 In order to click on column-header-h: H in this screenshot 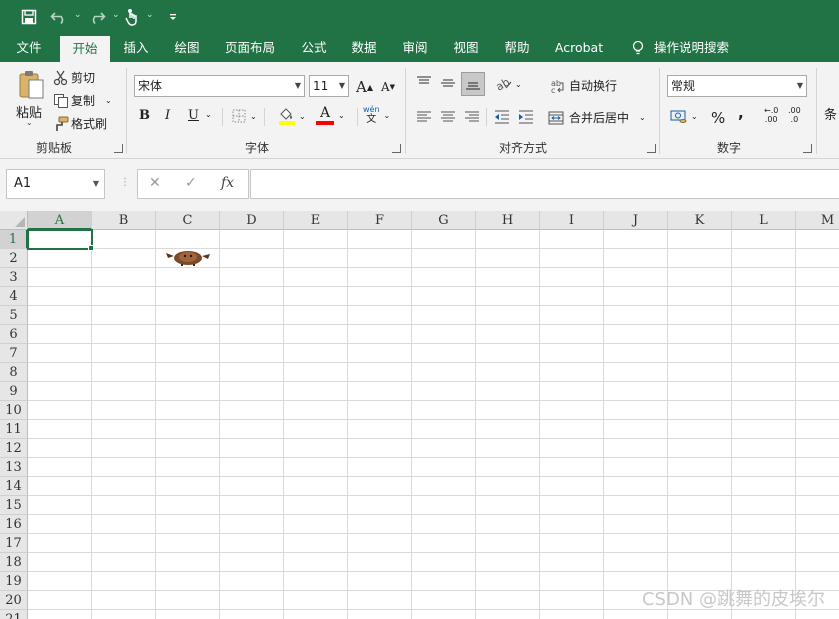, I will do `click(508, 220)`.